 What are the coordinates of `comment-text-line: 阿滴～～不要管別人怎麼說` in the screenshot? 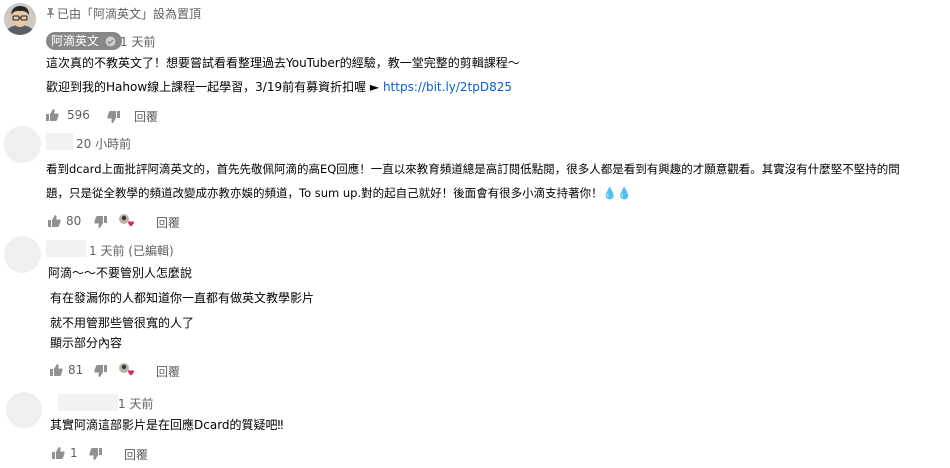 It's located at (120, 273).